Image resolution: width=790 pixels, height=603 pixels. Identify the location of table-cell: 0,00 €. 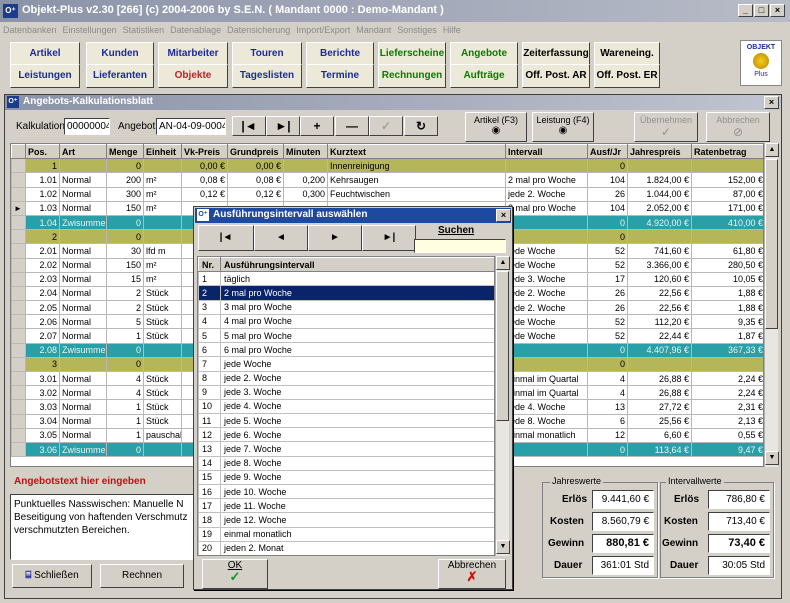
(204, 166).